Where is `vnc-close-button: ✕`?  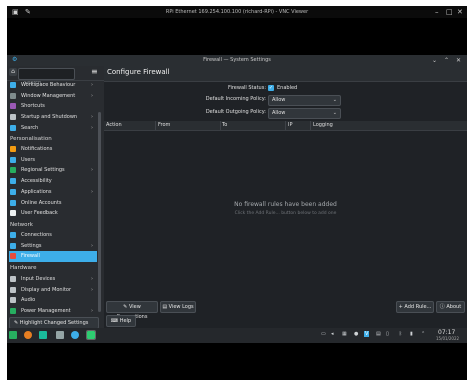 vnc-close-button: ✕ is located at coordinates (460, 12).